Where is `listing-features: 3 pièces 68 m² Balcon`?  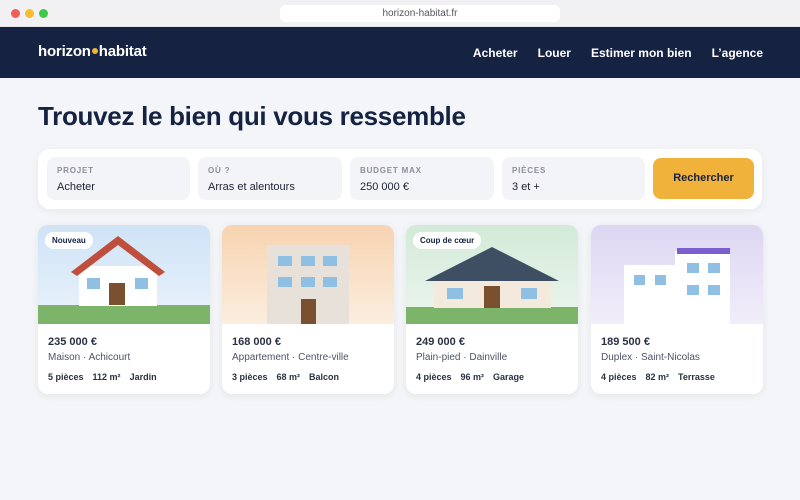 listing-features: 3 pièces 68 m² Balcon is located at coordinates (285, 377).